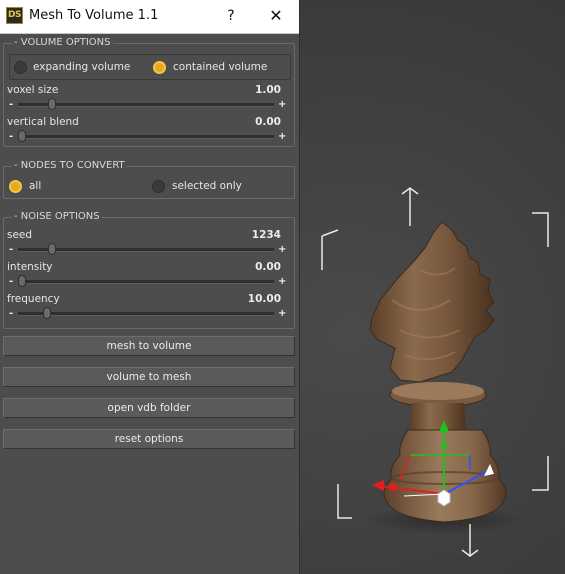 The image size is (565, 574). Describe the element at coordinates (146, 313) in the screenshot. I see `frequency-slider` at that location.